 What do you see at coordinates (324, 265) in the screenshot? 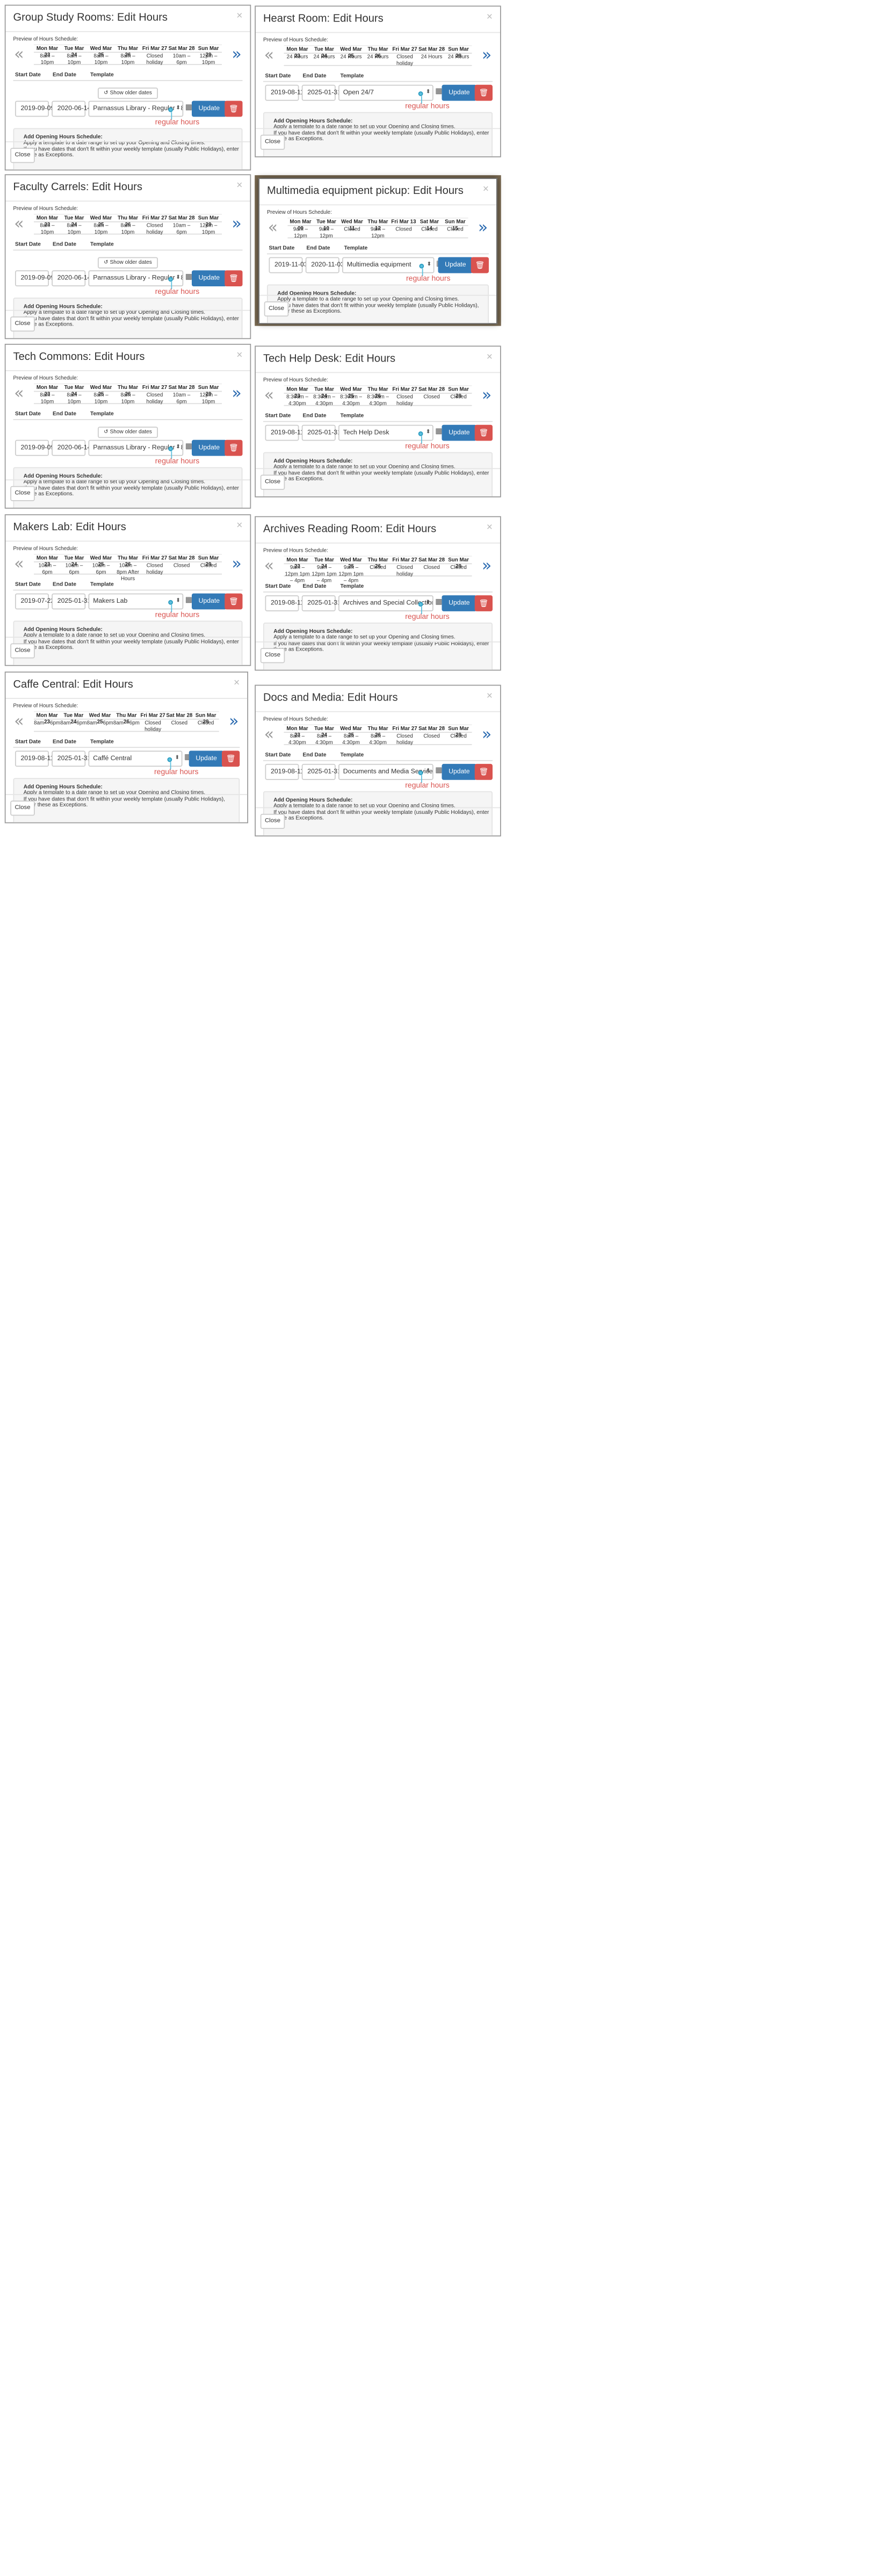
I see `end-date-input: 2020-11-03` at bounding box center [324, 265].